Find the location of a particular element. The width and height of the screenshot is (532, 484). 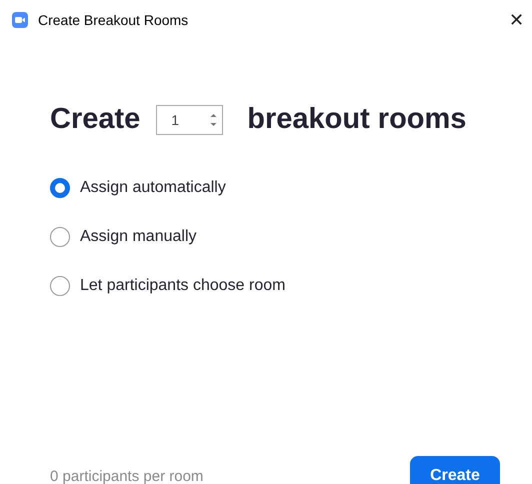

close-button: ✕ is located at coordinates (516, 20).